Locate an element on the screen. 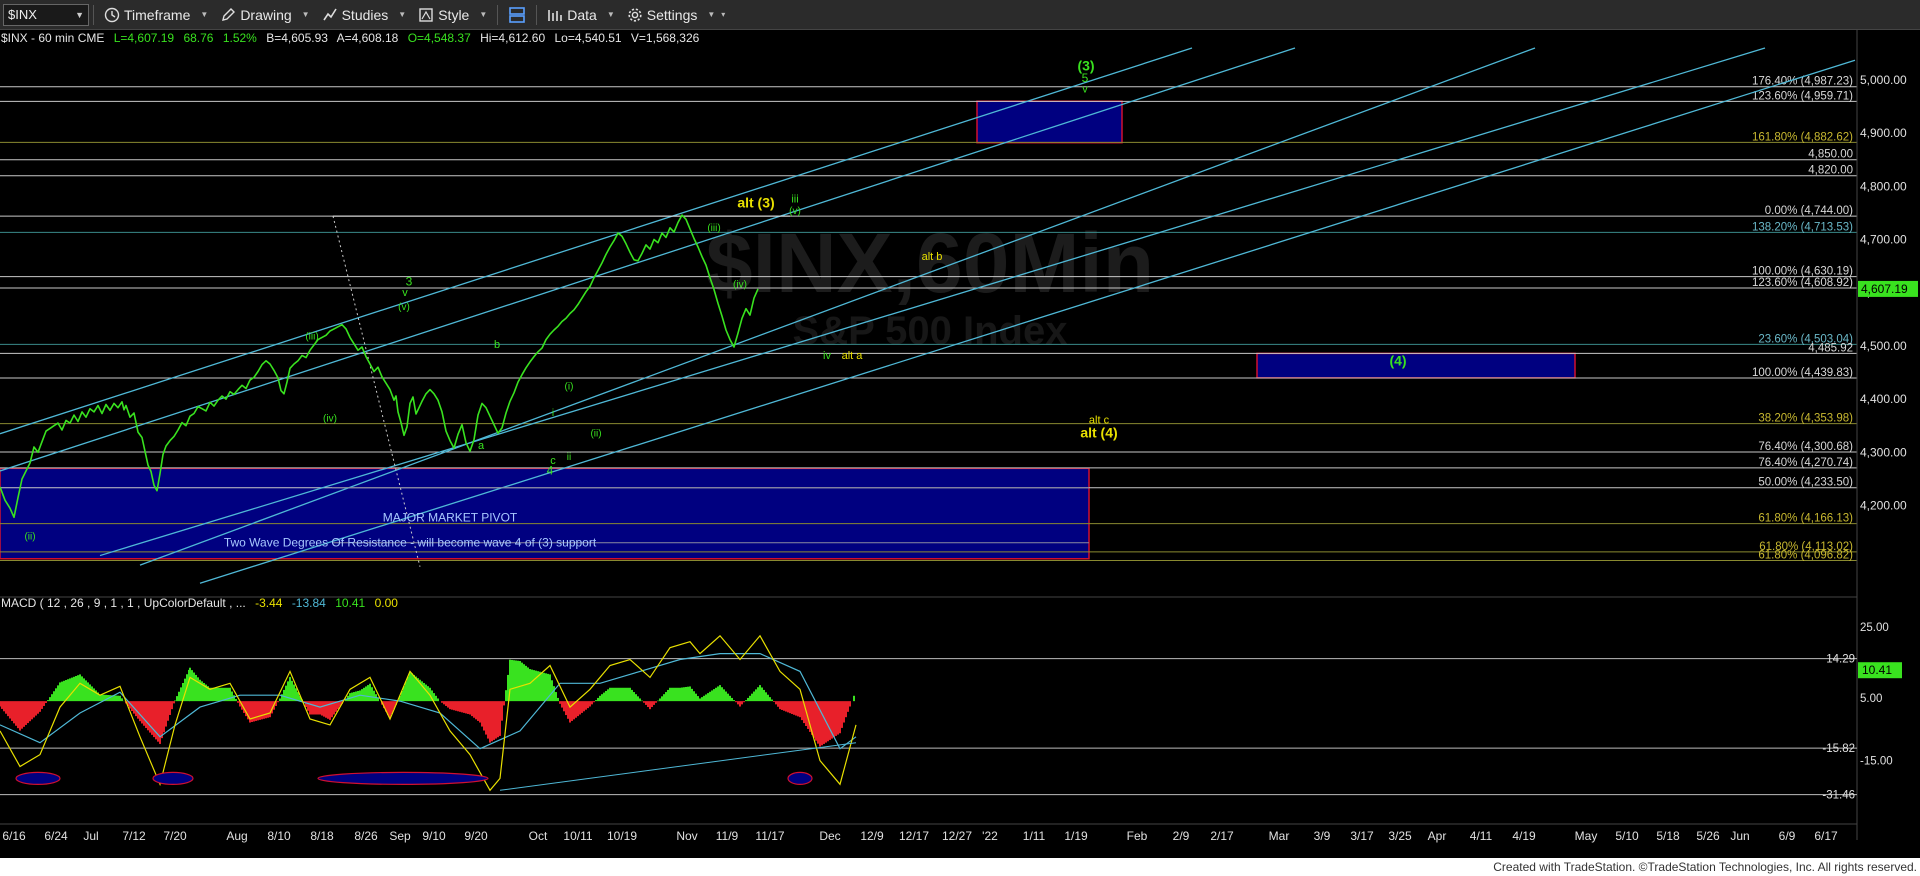 The height and width of the screenshot is (876, 1920). time-tick-label: 5/18 is located at coordinates (1668, 836).